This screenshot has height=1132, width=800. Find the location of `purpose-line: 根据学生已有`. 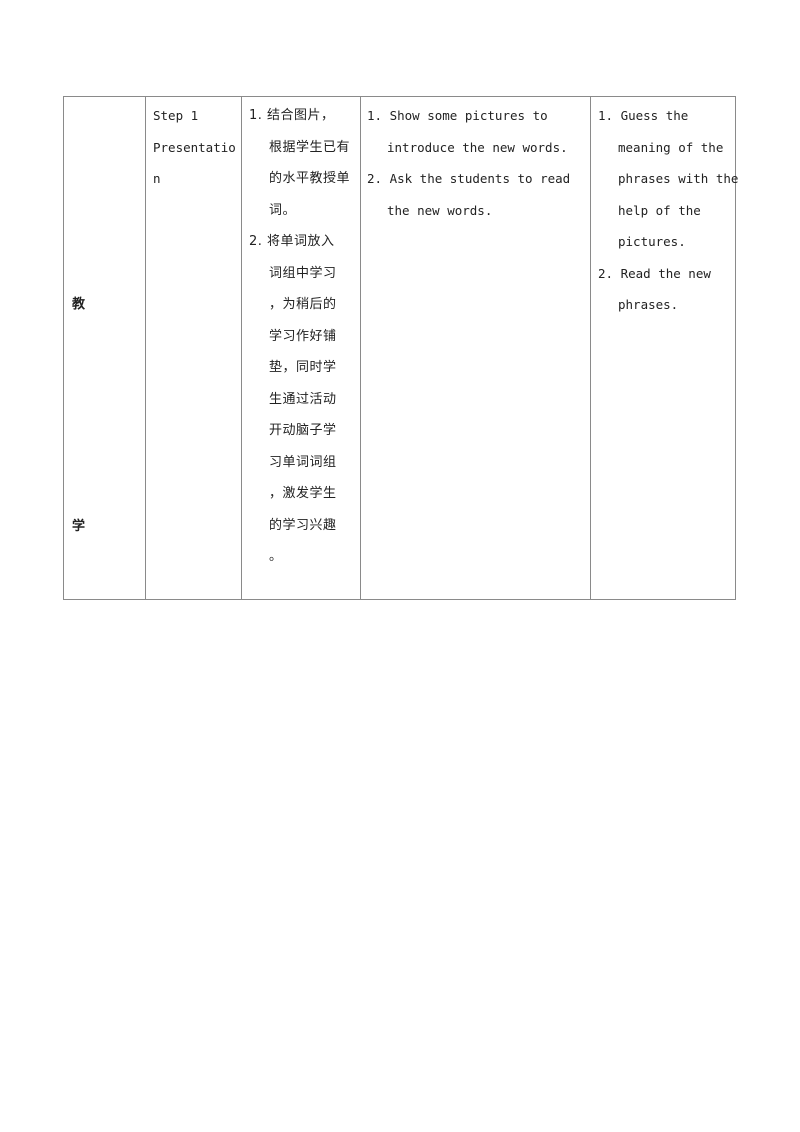

purpose-line: 根据学生已有 is located at coordinates (310, 147).